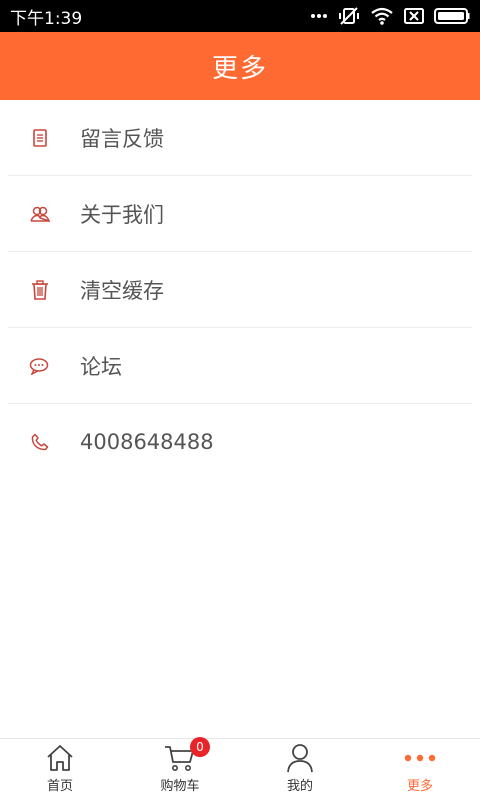 This screenshot has height=800, width=480. What do you see at coordinates (101, 366) in the screenshot?
I see `menu-item-label: 论坛` at bounding box center [101, 366].